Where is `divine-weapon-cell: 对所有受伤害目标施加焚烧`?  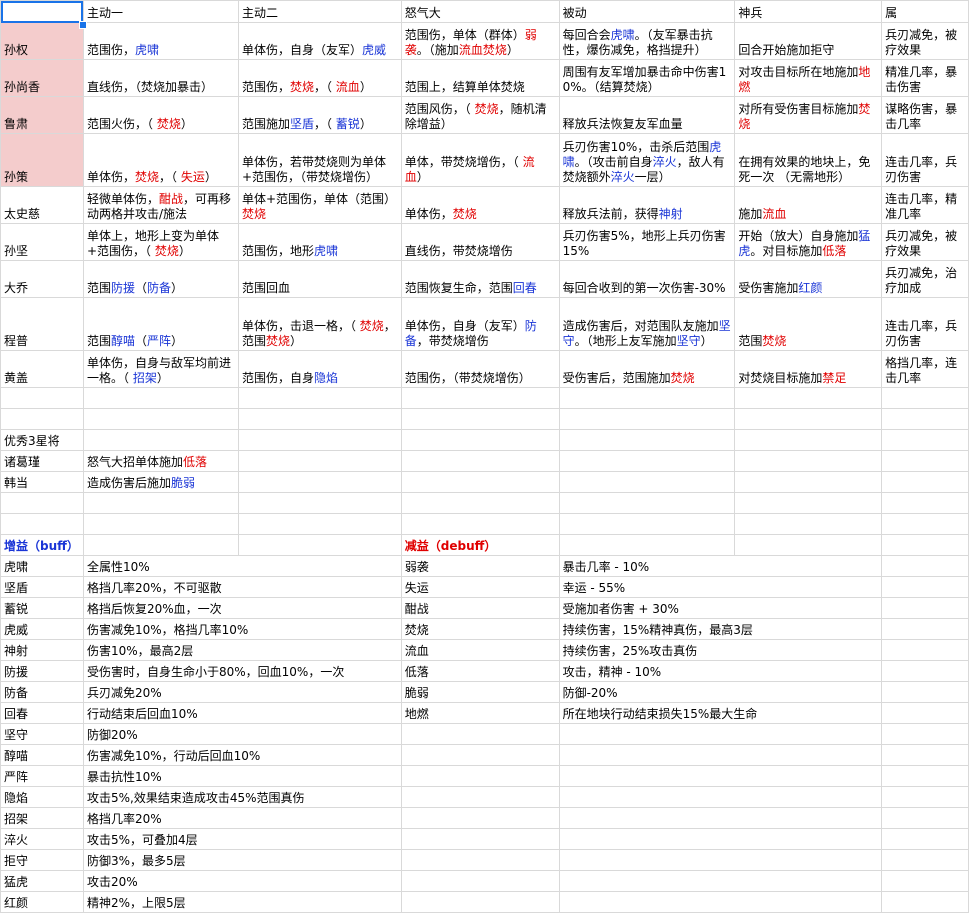 divine-weapon-cell: 对所有受伤害目标施加焚烧 is located at coordinates (808, 115).